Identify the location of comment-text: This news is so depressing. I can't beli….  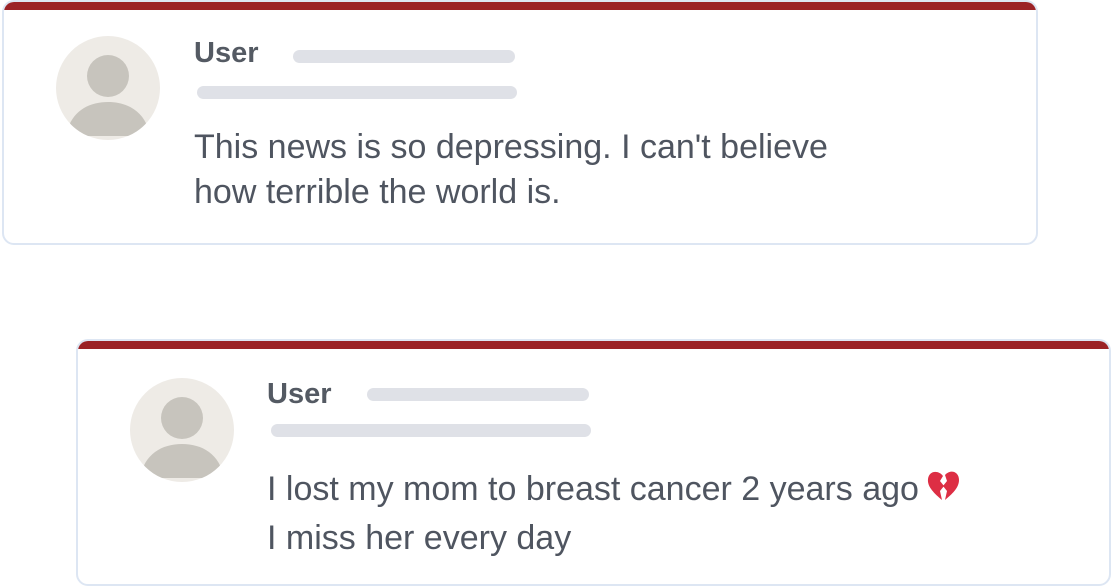
(511, 170).